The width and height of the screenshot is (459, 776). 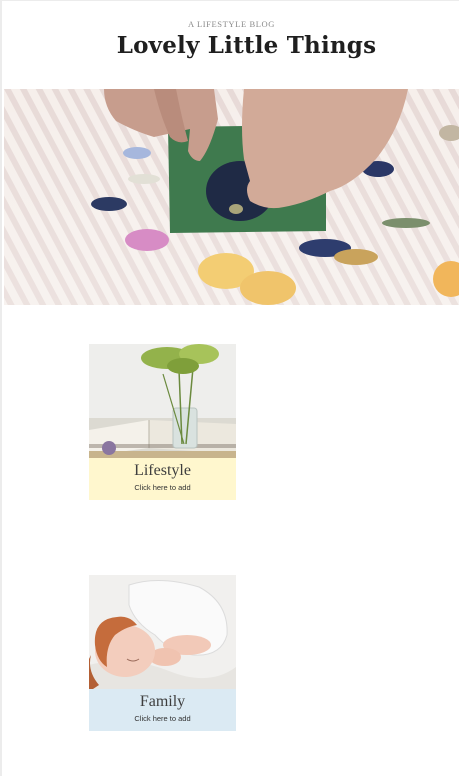 I want to click on sleeping-child-illustration, so click(x=162, y=632).